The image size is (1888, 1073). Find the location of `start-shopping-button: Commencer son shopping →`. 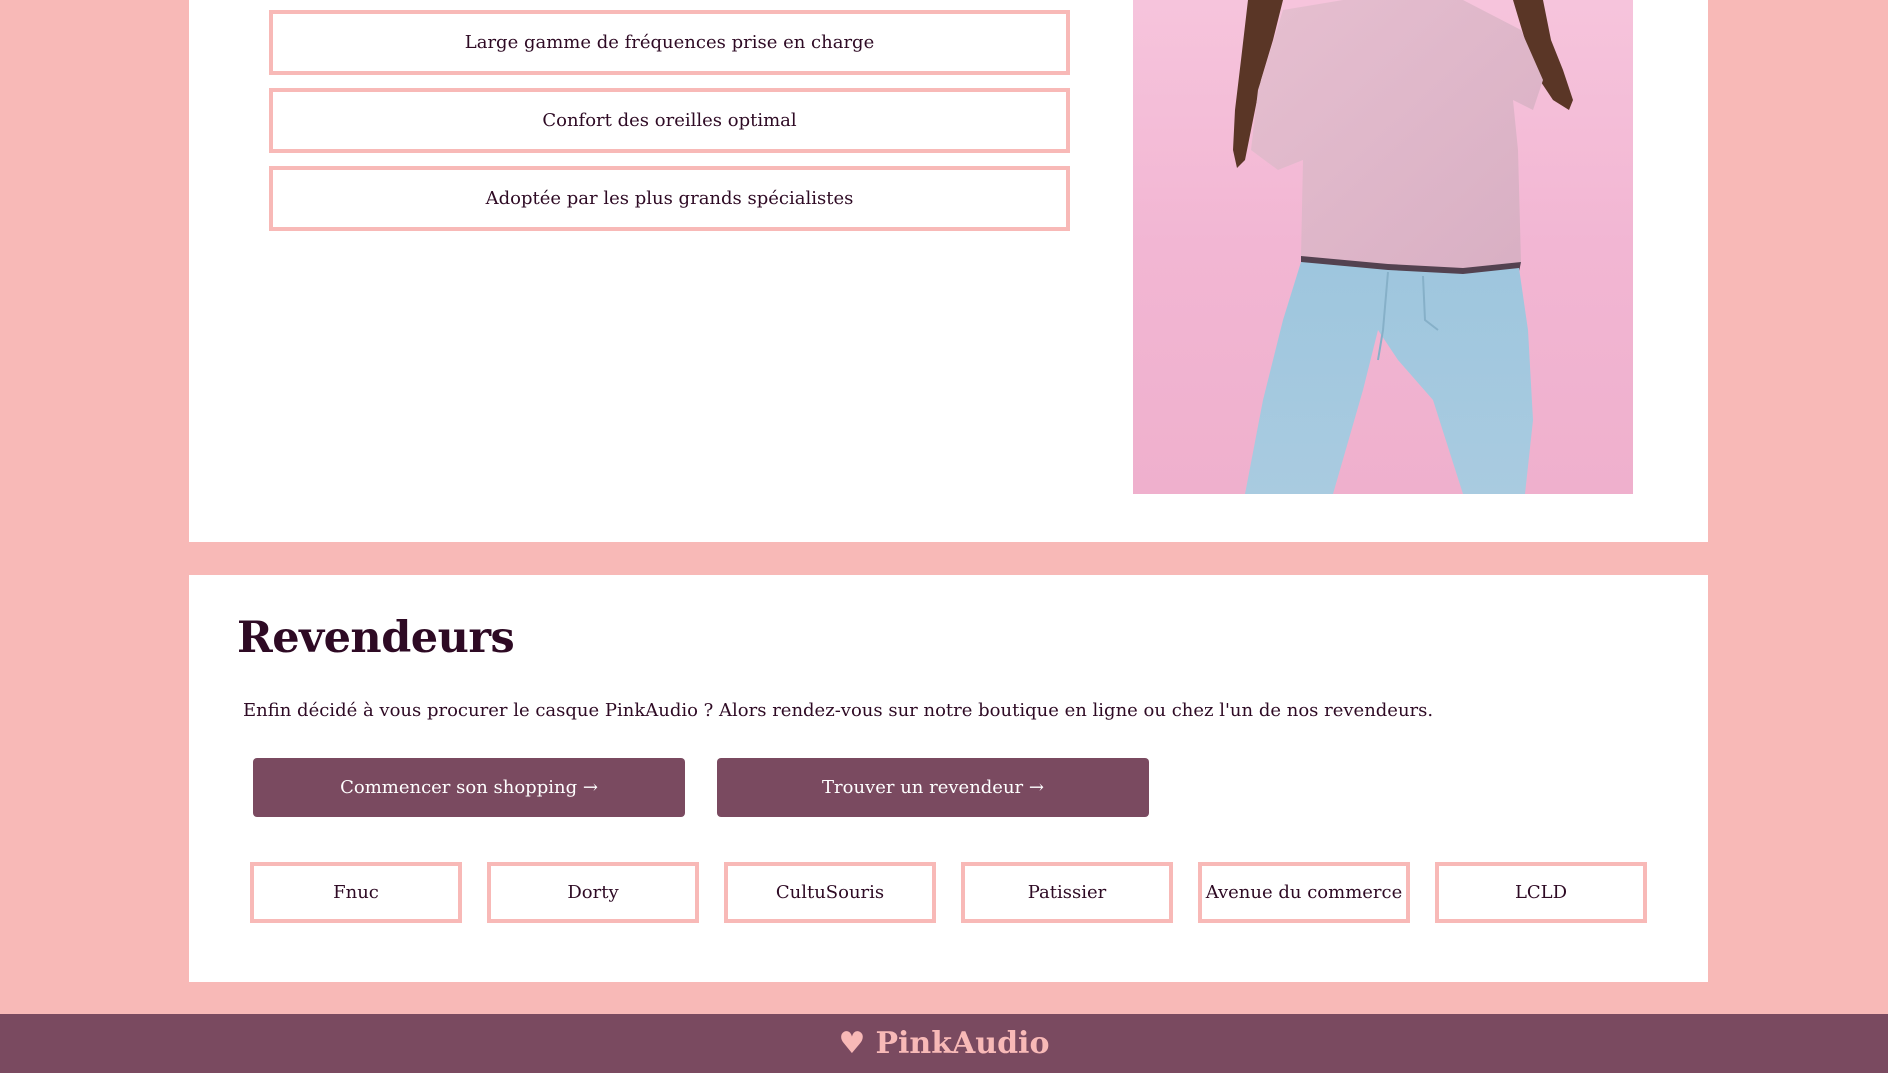

start-shopping-button: Commencer son shopping → is located at coordinates (469, 787).